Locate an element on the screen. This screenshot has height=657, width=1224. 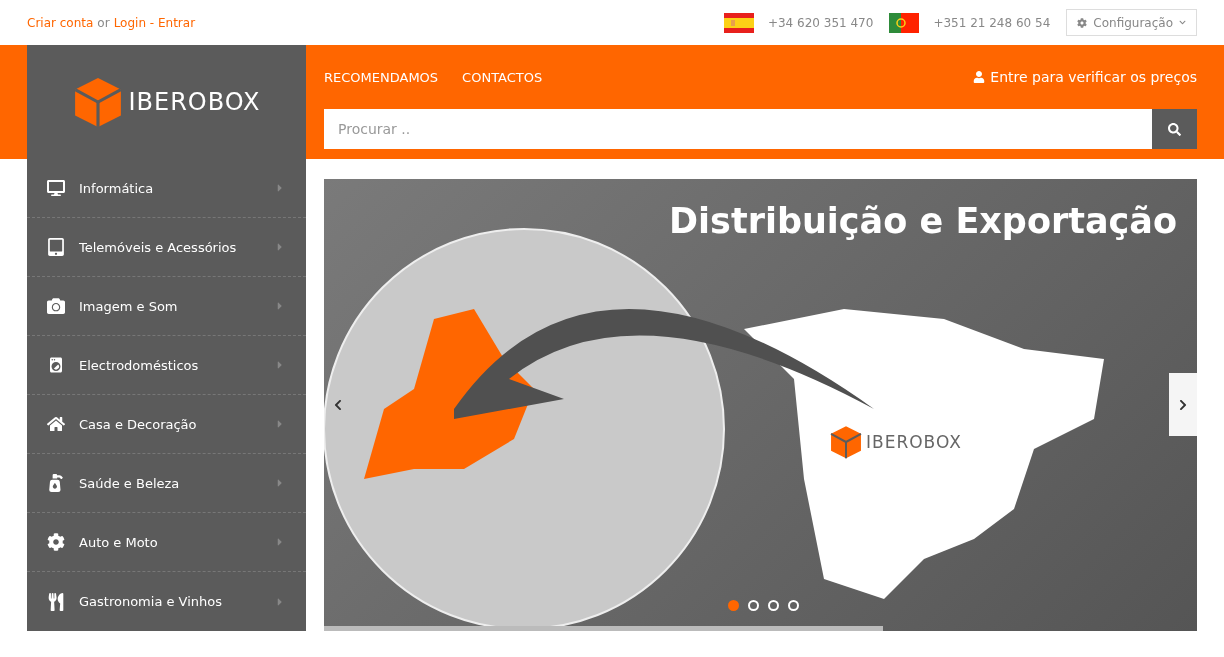
logo-text: IBEROBOX is located at coordinates (194, 102).